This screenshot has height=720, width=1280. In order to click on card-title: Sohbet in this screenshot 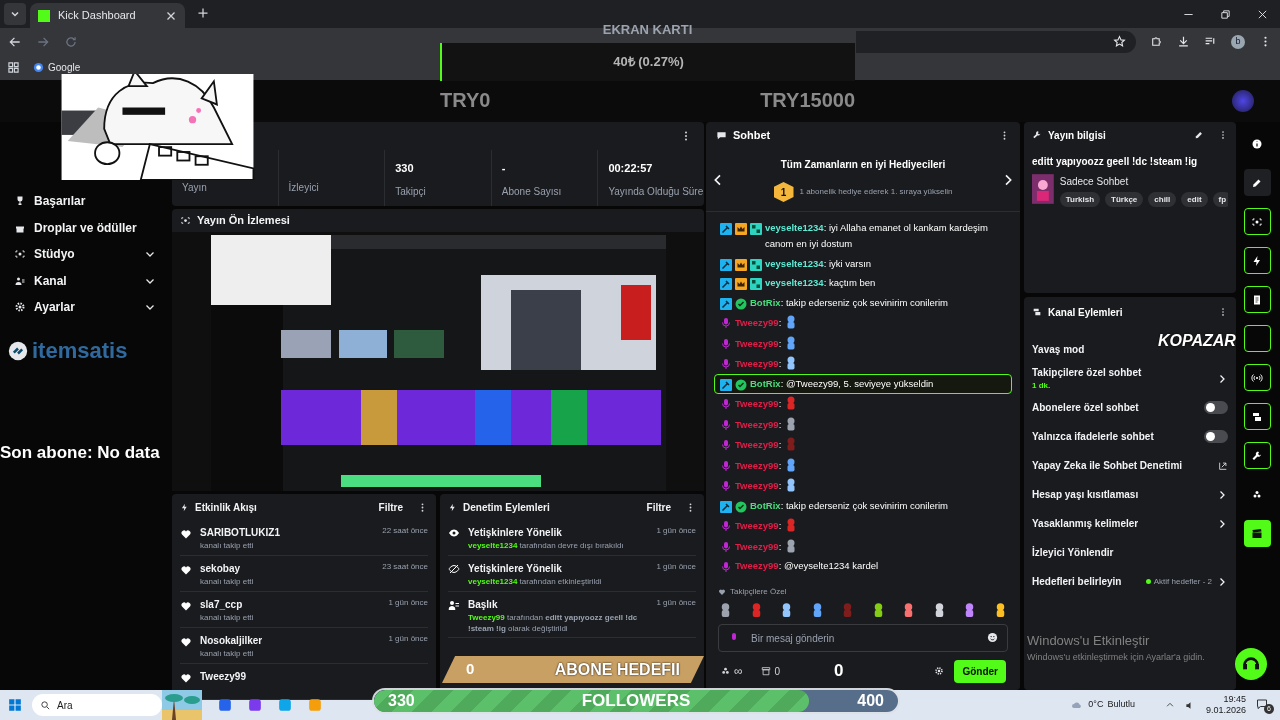, I will do `click(752, 135)`.